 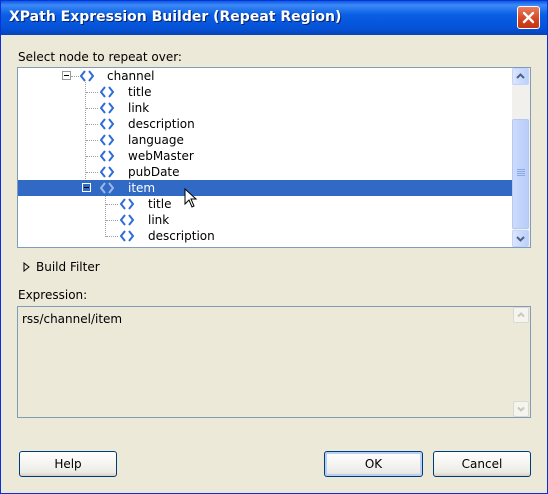 I want to click on close-icon, so click(x=528, y=17).